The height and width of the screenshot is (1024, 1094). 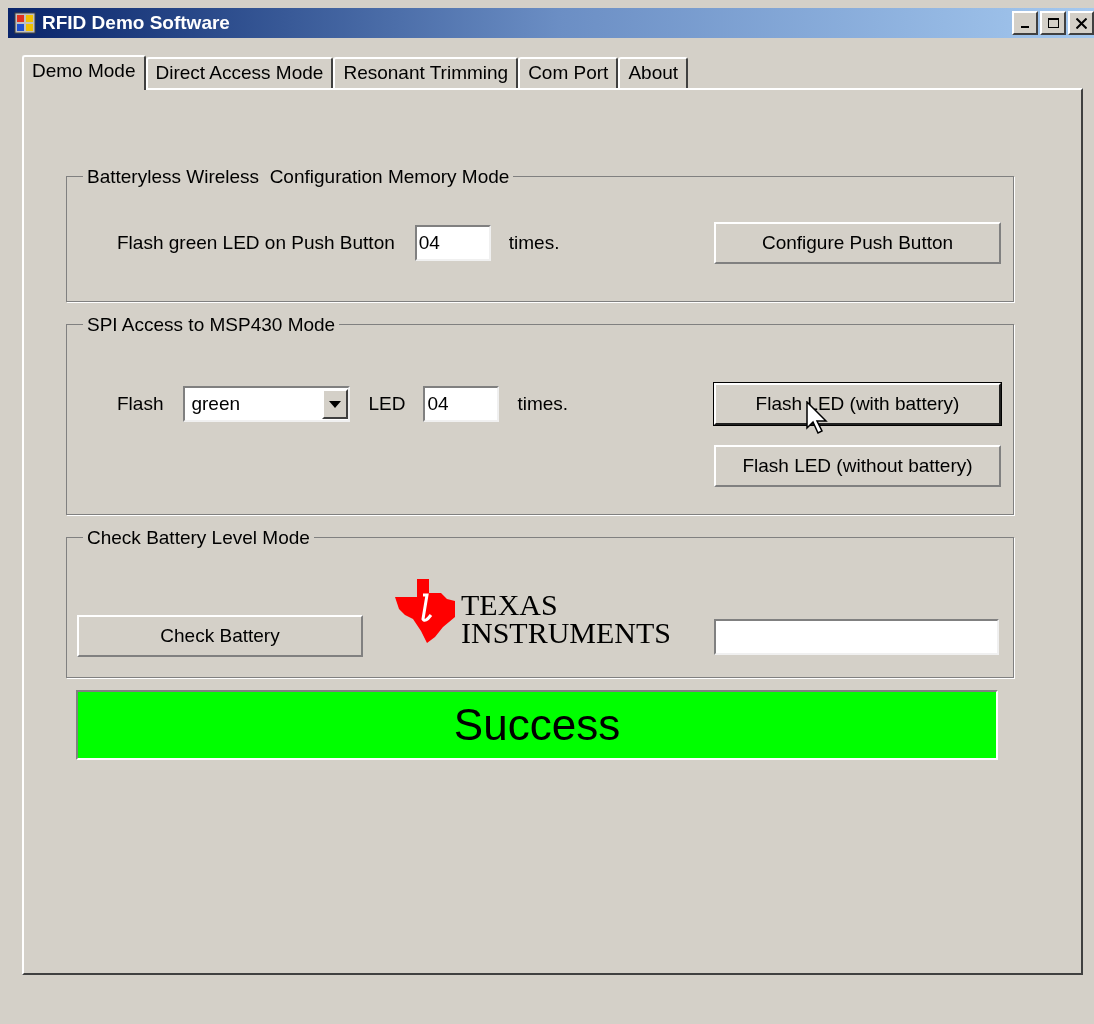 I want to click on window-title: RFID Demo Software, so click(x=136, y=22).